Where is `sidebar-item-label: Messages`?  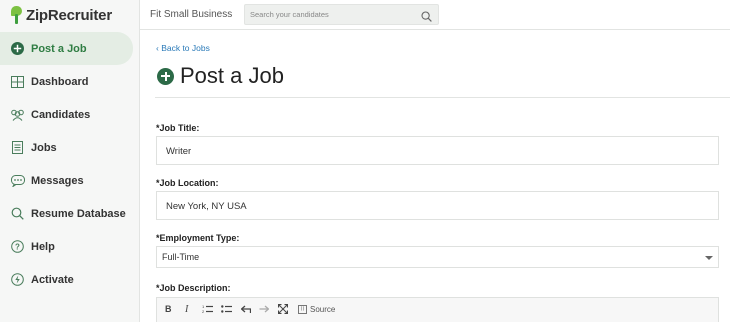 sidebar-item-label: Messages is located at coordinates (57, 180).